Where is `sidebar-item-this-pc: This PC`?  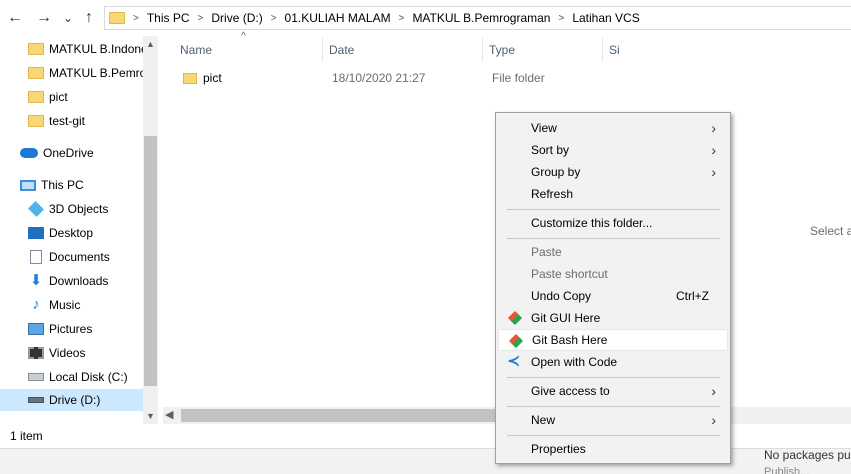
sidebar-item-this-pc: This PC is located at coordinates (52, 185).